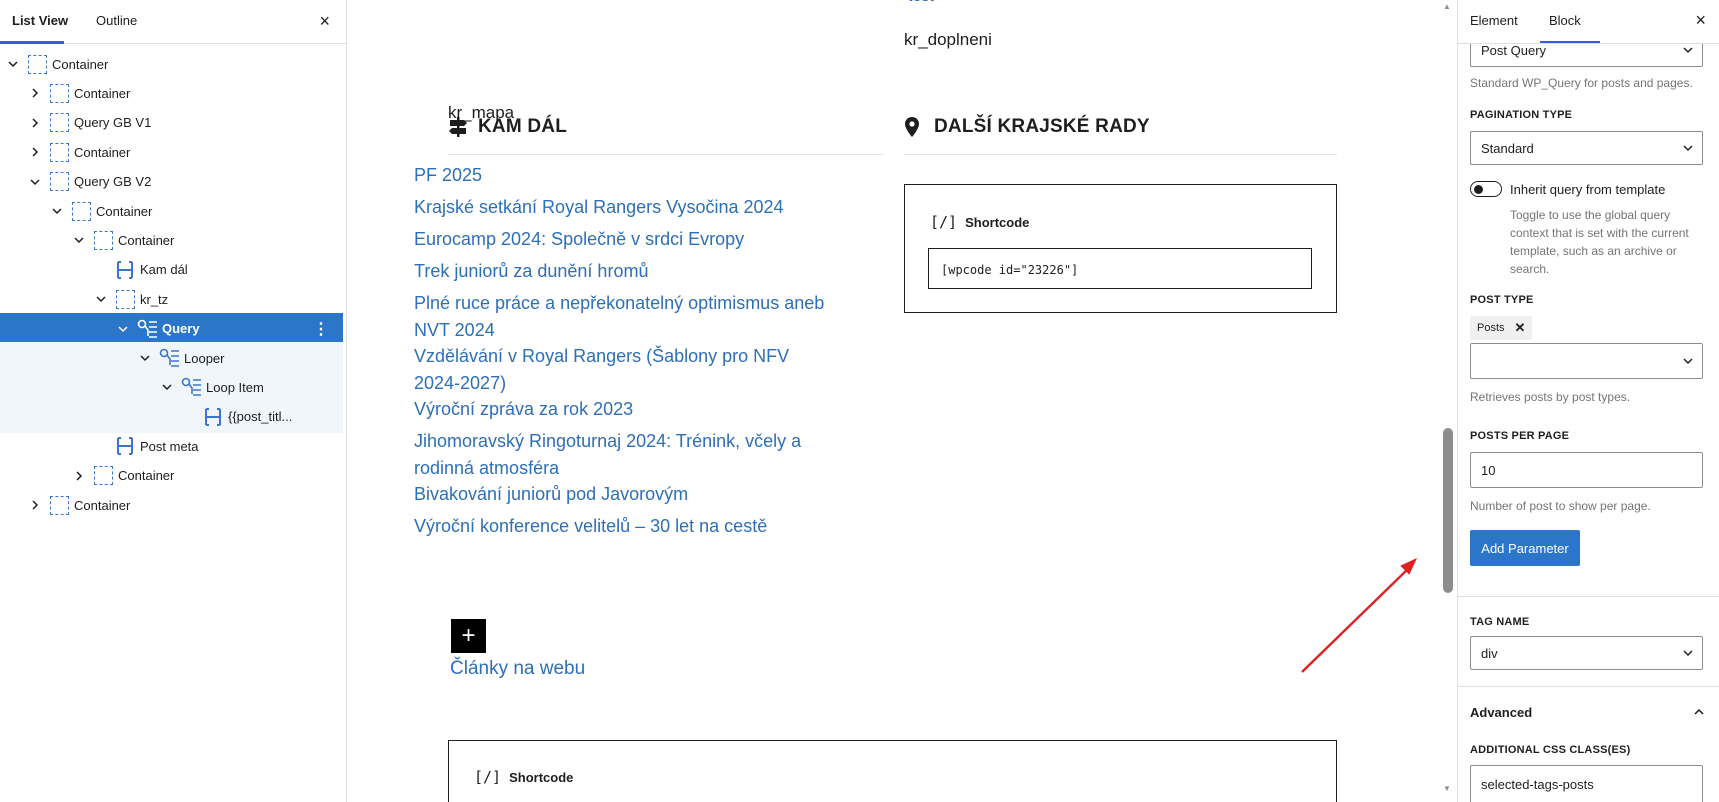  What do you see at coordinates (171, 123) in the screenshot?
I see `tree-item-2: Query GB V1` at bounding box center [171, 123].